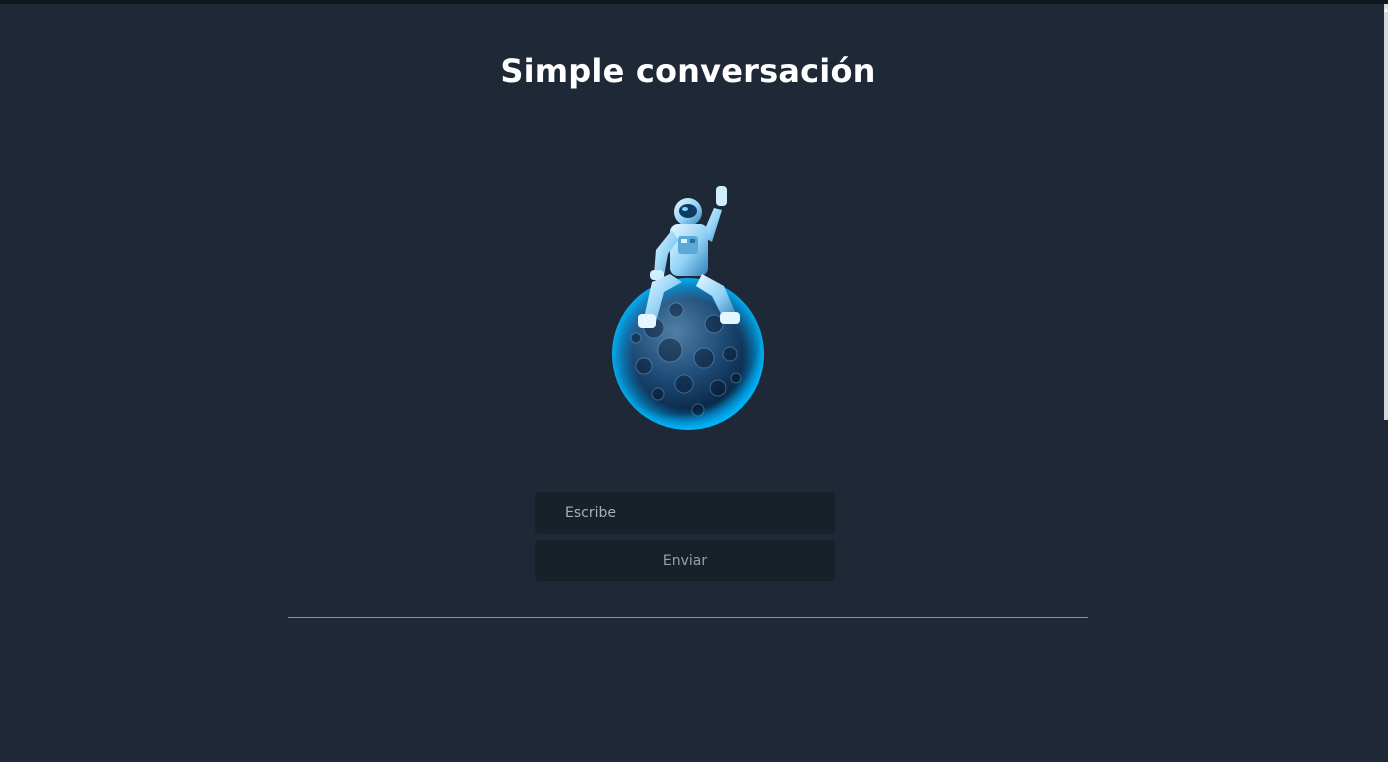 The height and width of the screenshot is (762, 1388). Describe the element at coordinates (685, 513) in the screenshot. I see `message-input` at that location.